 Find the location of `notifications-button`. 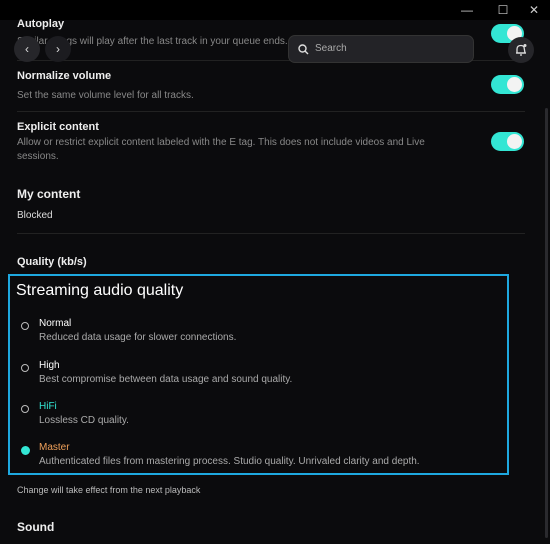

notifications-button is located at coordinates (521, 50).